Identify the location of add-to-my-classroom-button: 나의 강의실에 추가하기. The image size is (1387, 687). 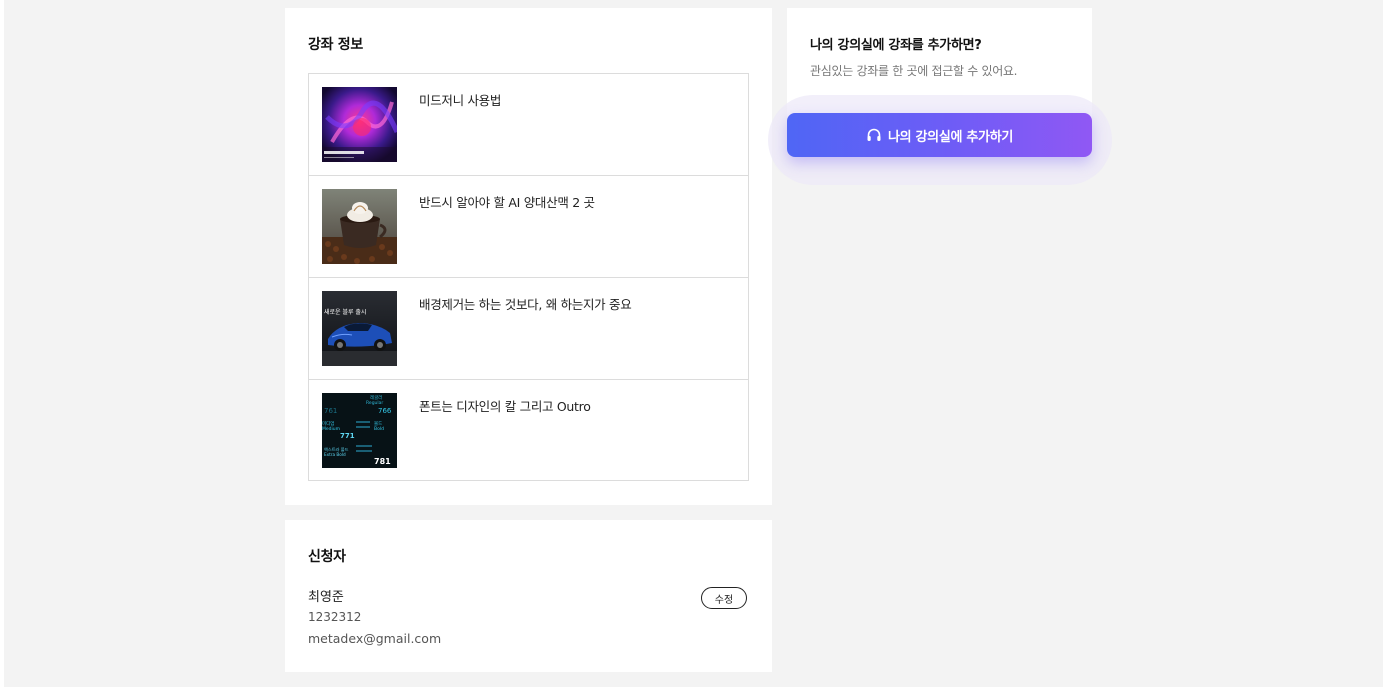
(939, 135).